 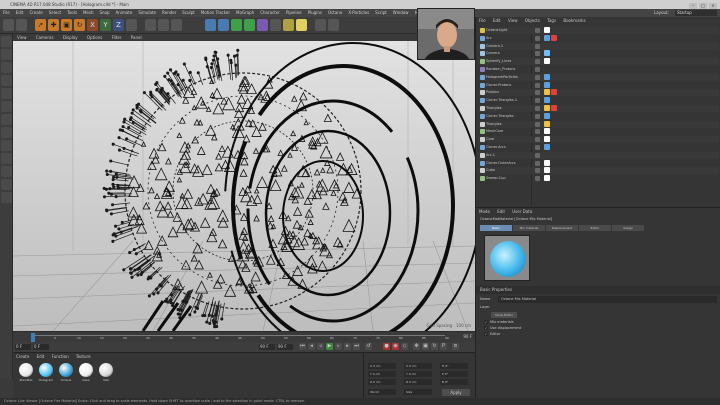 I want to click on record-icon: ●, so click(x=386, y=346).